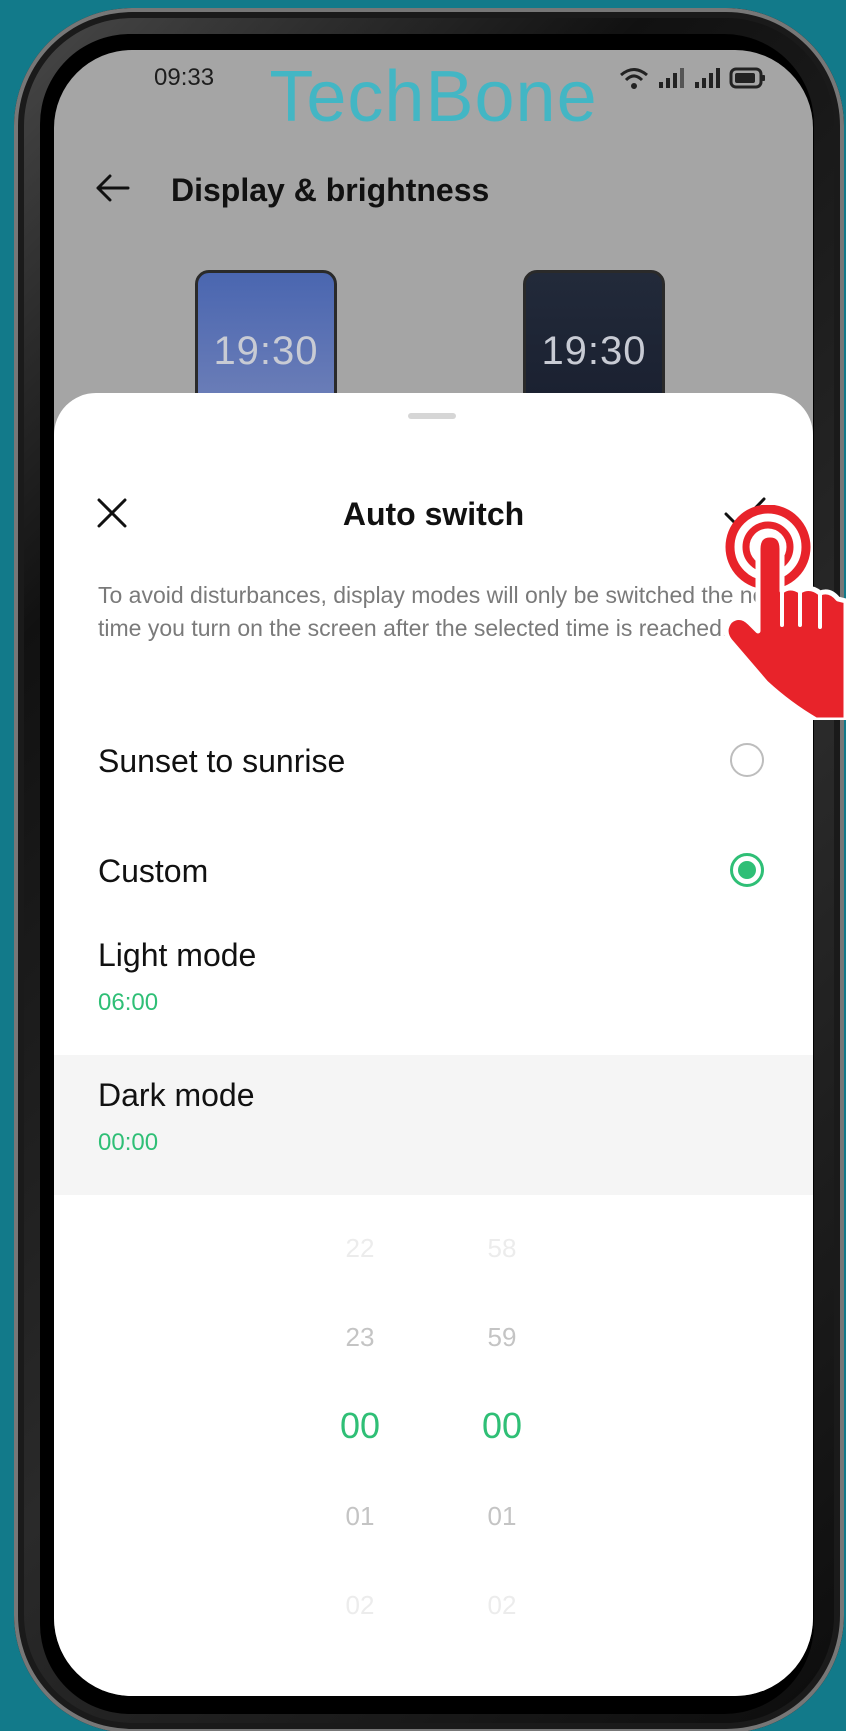 This screenshot has height=1731, width=846. I want to click on dark-mode-time: 00:00, so click(128, 1142).